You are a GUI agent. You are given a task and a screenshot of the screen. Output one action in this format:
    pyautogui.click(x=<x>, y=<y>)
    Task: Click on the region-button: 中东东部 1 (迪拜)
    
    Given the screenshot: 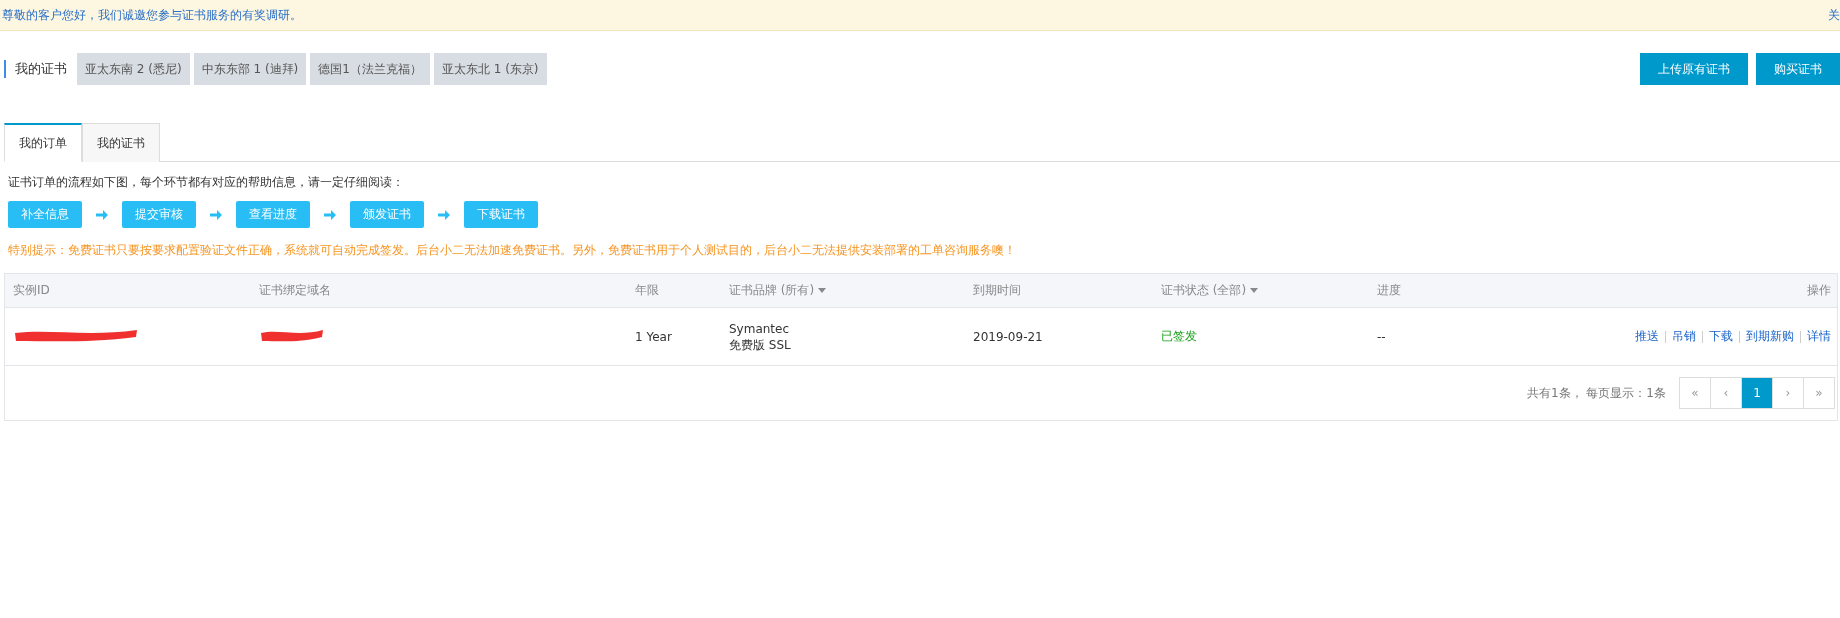 What is the action you would take?
    pyautogui.click(x=250, y=69)
    